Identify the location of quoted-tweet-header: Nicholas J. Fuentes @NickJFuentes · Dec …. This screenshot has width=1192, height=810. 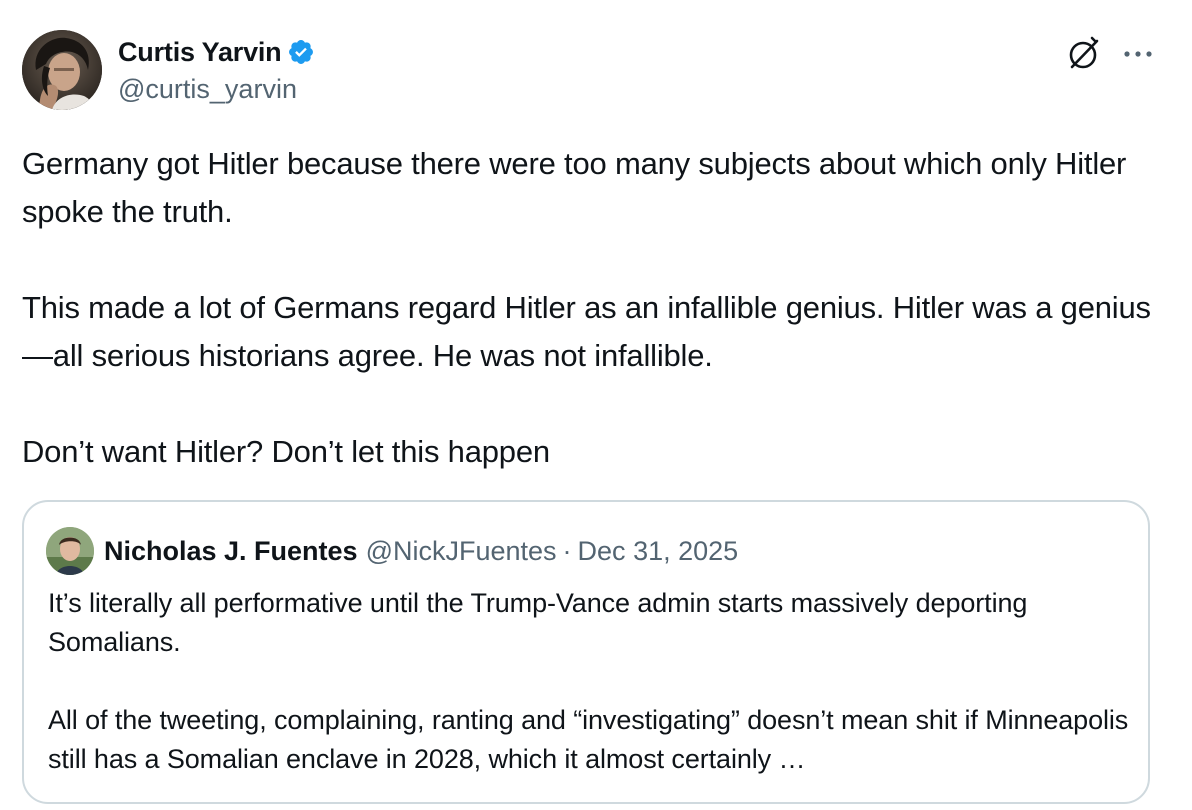
(392, 551).